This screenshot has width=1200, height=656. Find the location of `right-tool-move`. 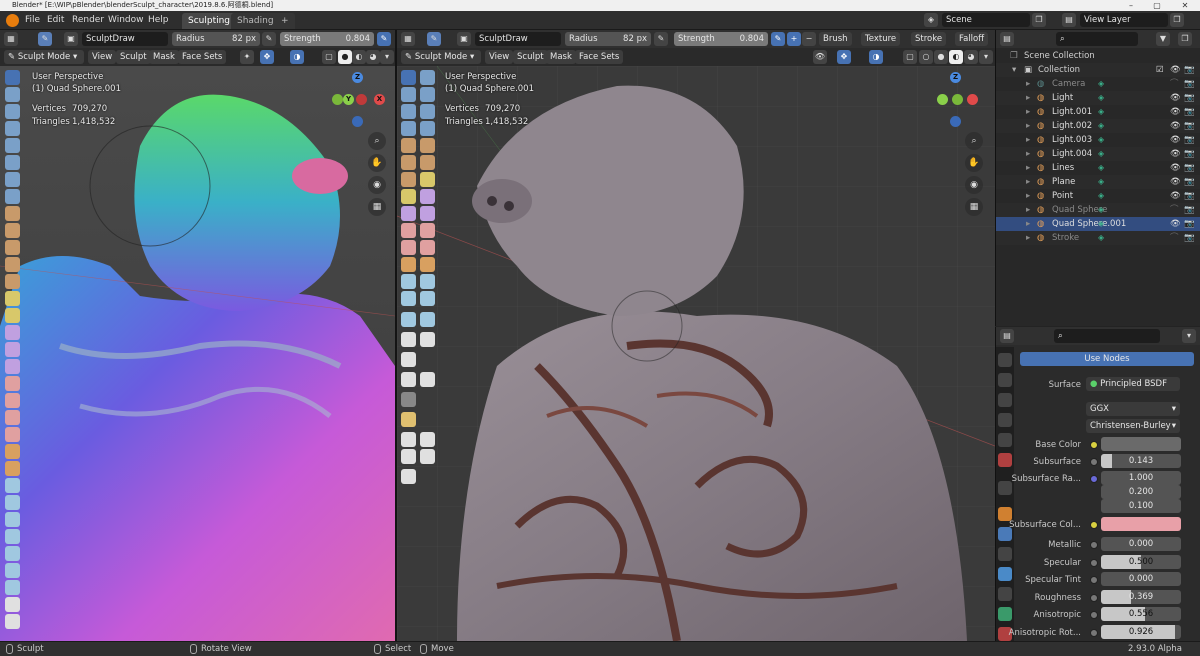

right-tool-move is located at coordinates (408, 439).